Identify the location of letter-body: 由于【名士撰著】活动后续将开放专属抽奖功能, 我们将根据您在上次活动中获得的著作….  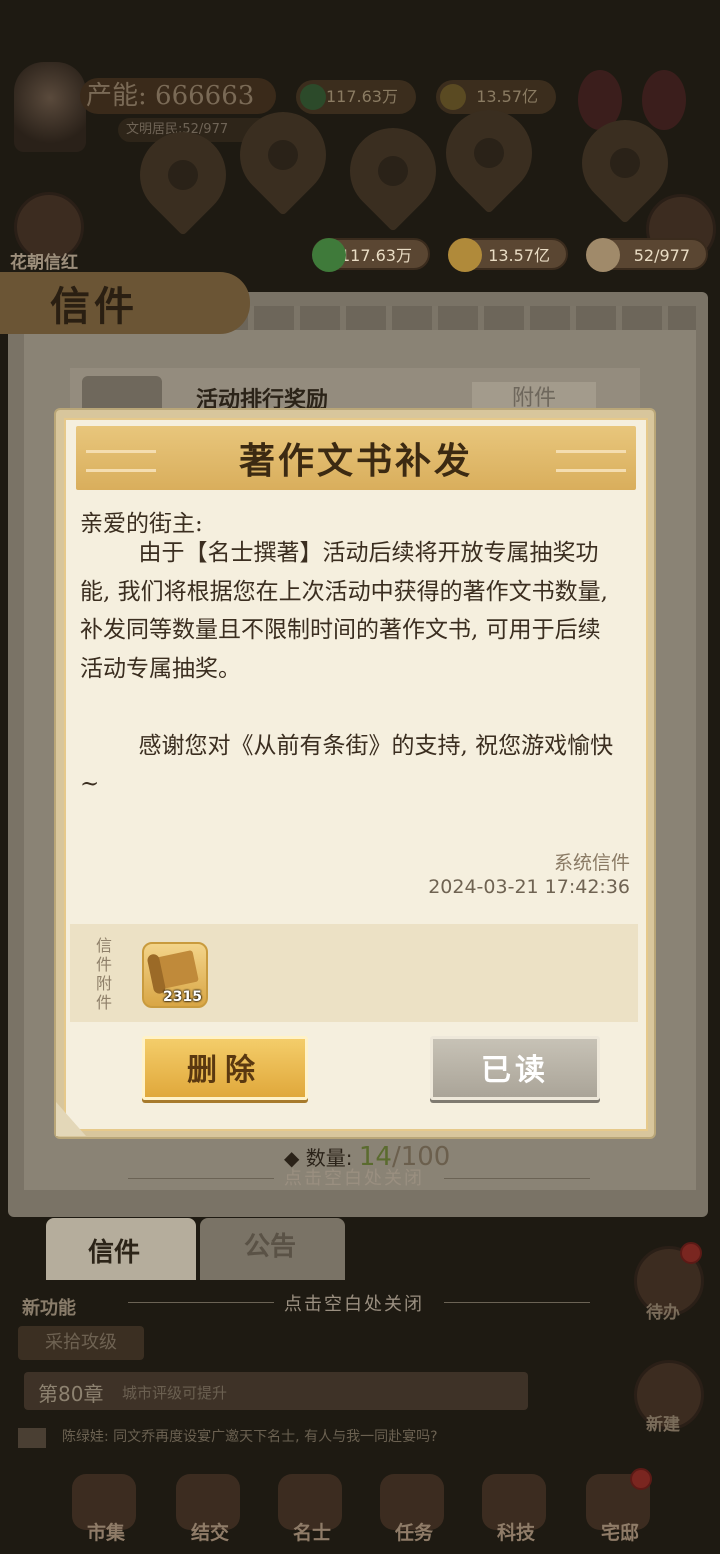
(347, 668).